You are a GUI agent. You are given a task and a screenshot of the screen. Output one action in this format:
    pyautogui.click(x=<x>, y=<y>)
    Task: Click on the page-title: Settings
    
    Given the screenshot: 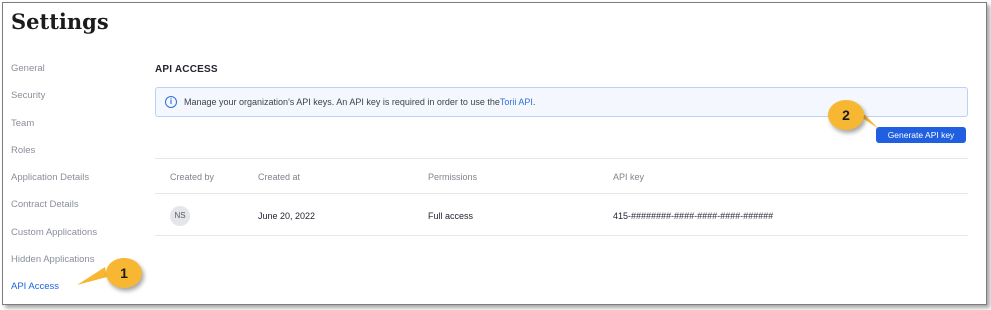 What is the action you would take?
    pyautogui.click(x=60, y=21)
    